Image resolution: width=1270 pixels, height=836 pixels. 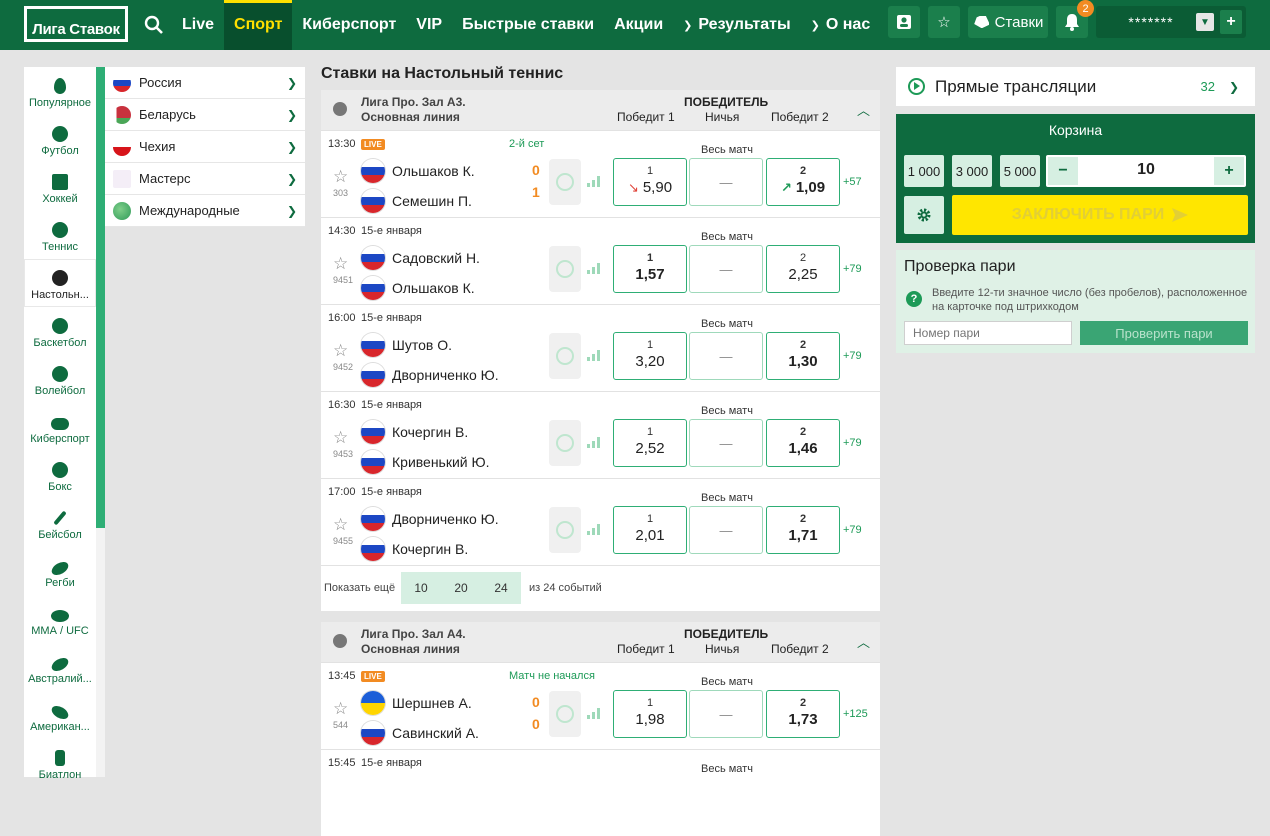 I want to click on nav-esports: Киберспорт, so click(x=349, y=25).